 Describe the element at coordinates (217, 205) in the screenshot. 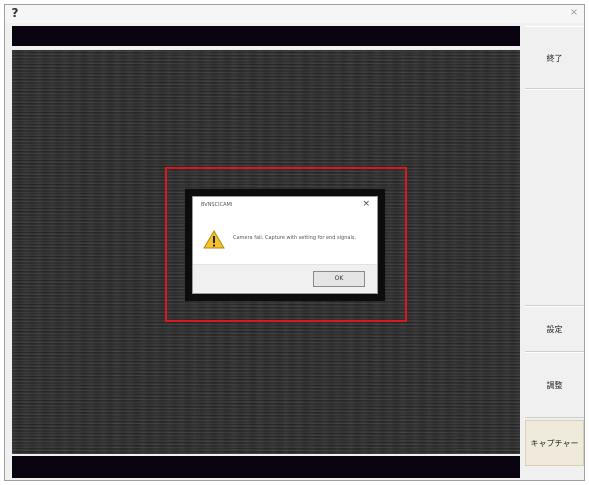

I see `dialog-title: BVNSCICAMI` at that location.